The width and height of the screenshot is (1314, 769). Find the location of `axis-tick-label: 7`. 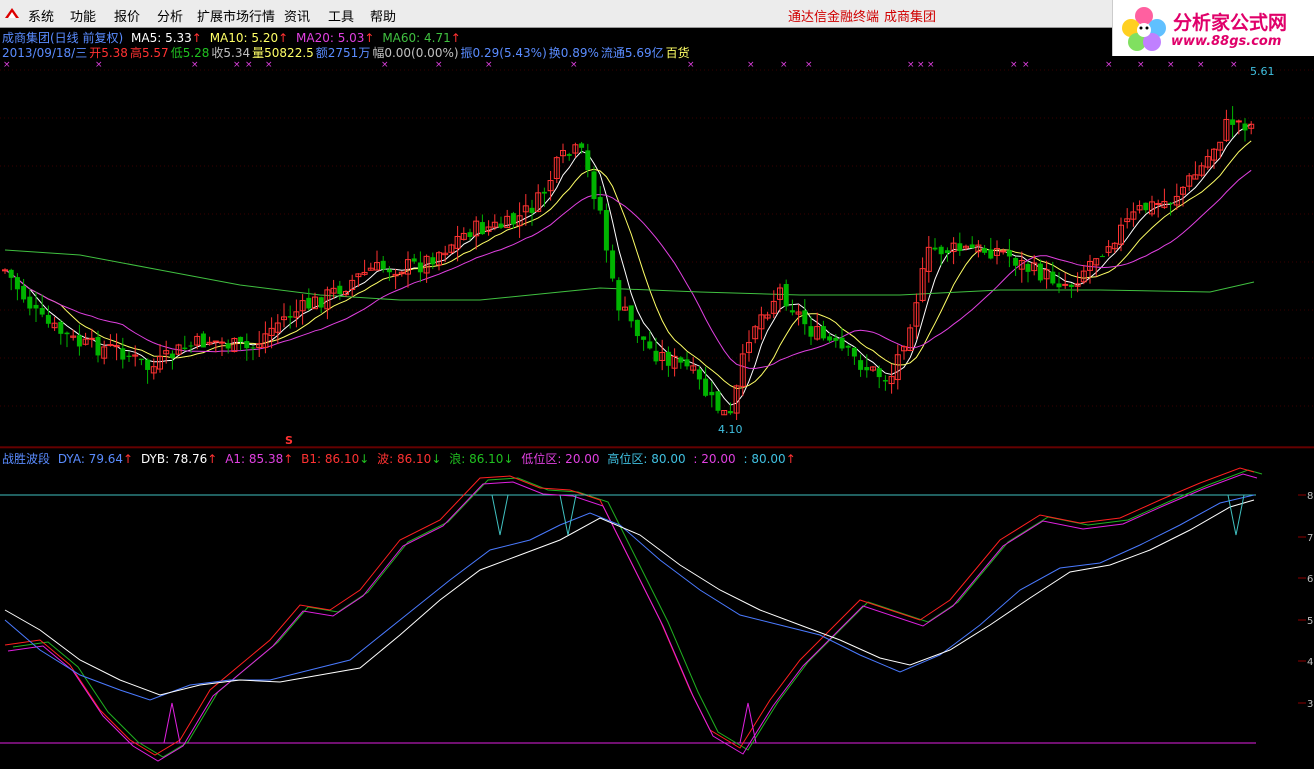

axis-tick-label: 7 is located at coordinates (1310, 538).